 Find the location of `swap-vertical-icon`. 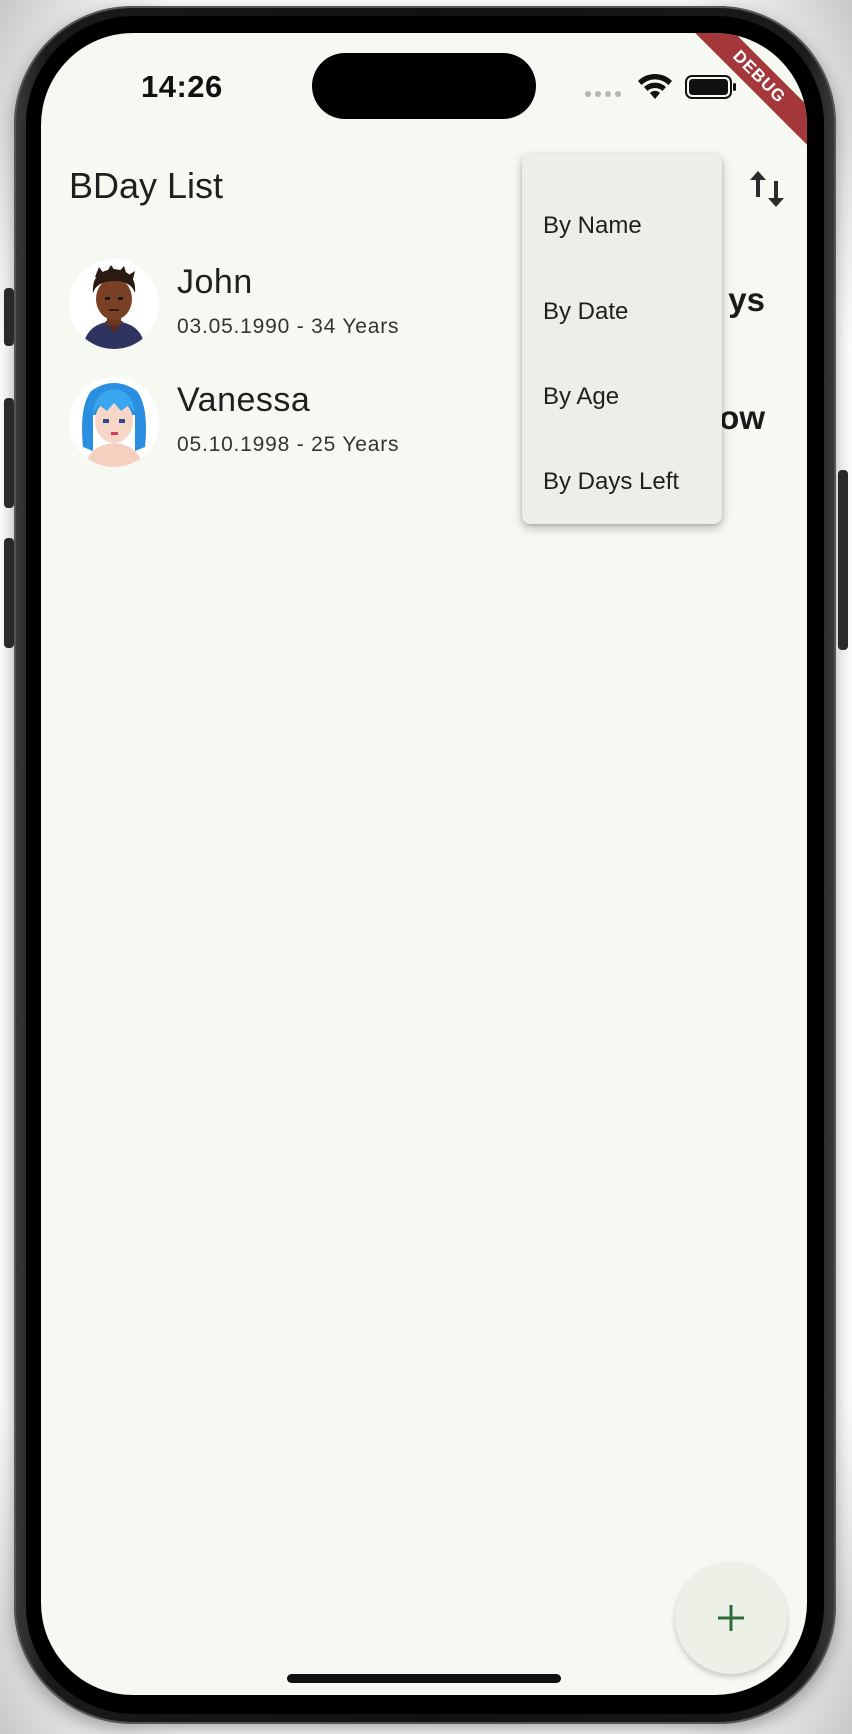

swap-vertical-icon is located at coordinates (767, 189).